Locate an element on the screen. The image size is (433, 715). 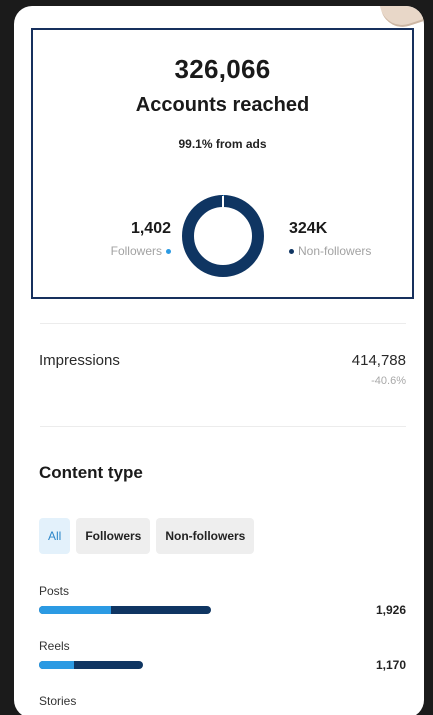
non-followers-label: Non-followers is located at coordinates (335, 251).